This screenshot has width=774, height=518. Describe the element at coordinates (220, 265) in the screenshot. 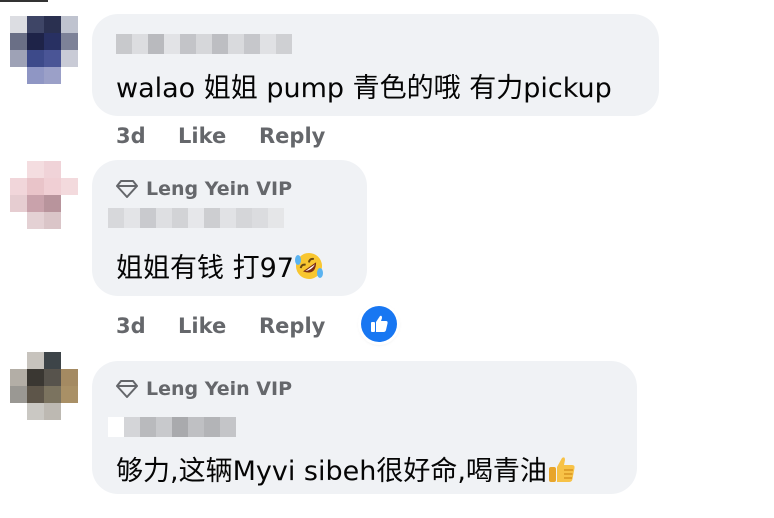

I see `comment-text: 姐姐有钱 打97` at that location.